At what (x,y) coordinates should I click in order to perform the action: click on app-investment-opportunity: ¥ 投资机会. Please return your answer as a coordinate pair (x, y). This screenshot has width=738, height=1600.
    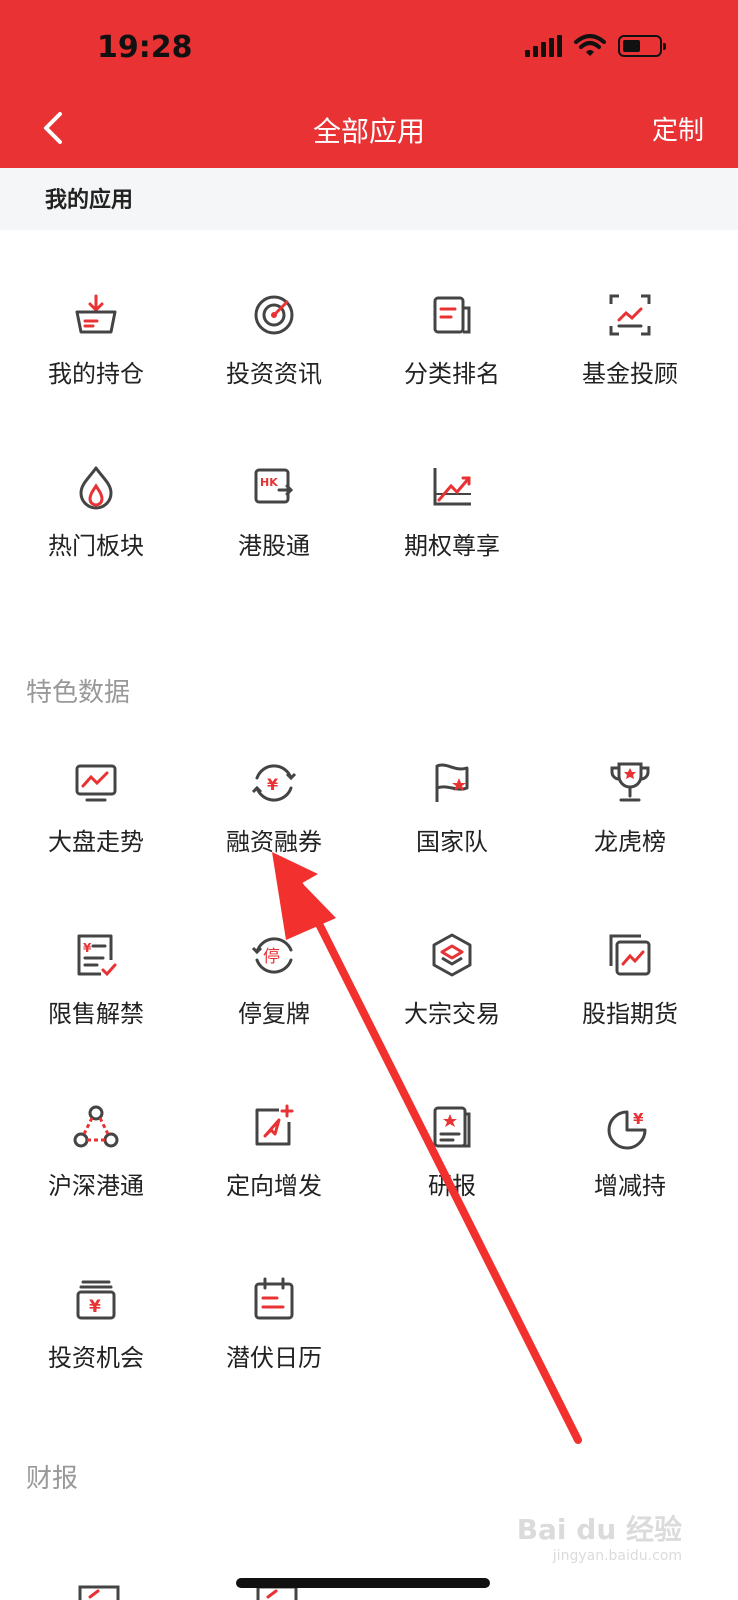
    Looking at the image, I should click on (96, 1324).